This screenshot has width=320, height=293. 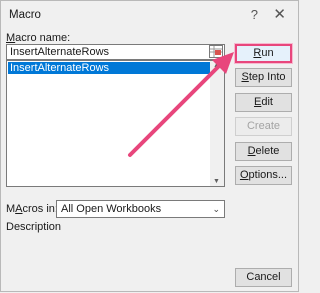 I want to click on close-button: ✕, so click(x=279, y=14).